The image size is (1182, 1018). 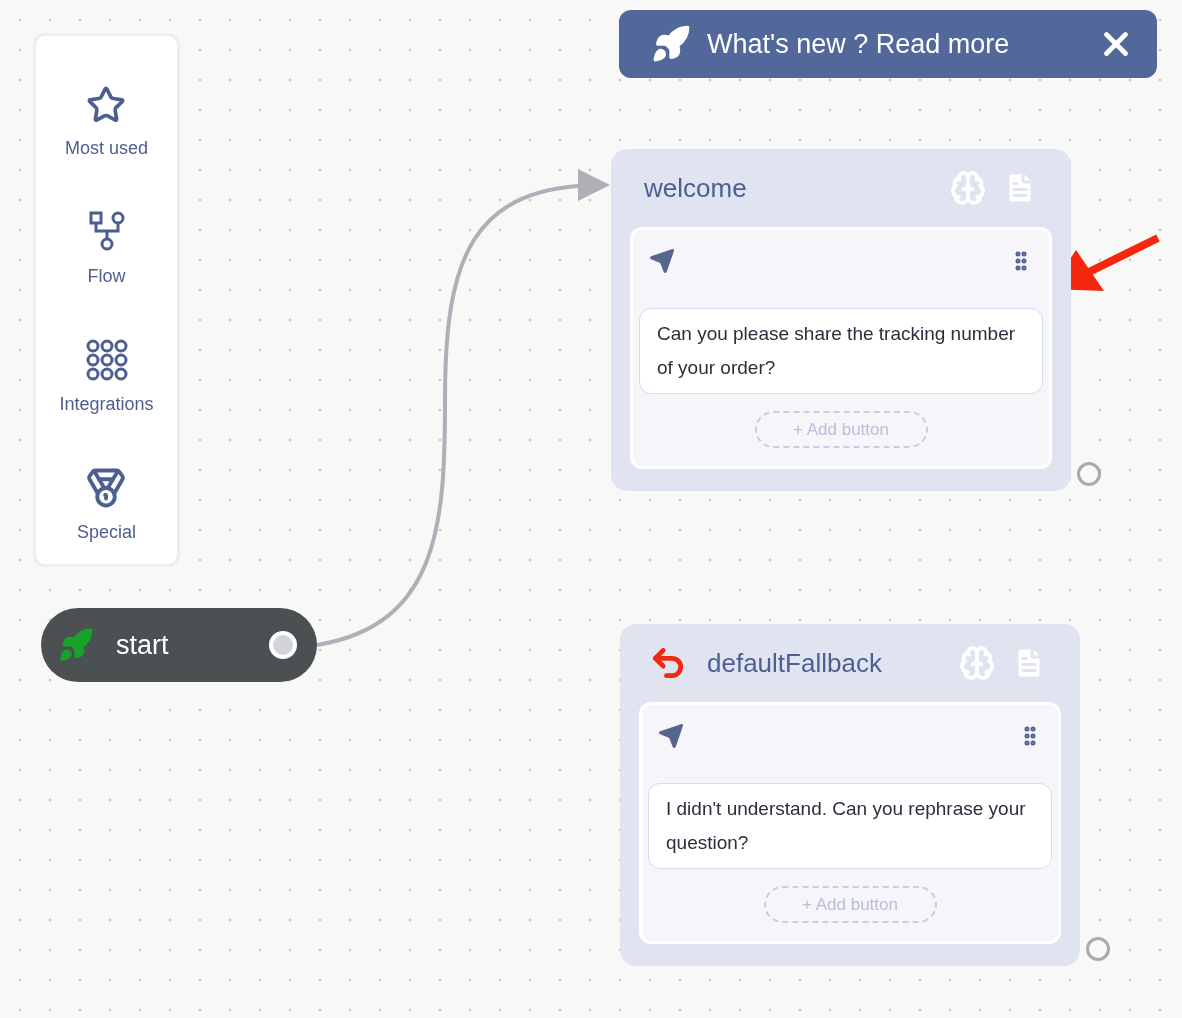 I want to click on star-icon, so click(x=106, y=105).